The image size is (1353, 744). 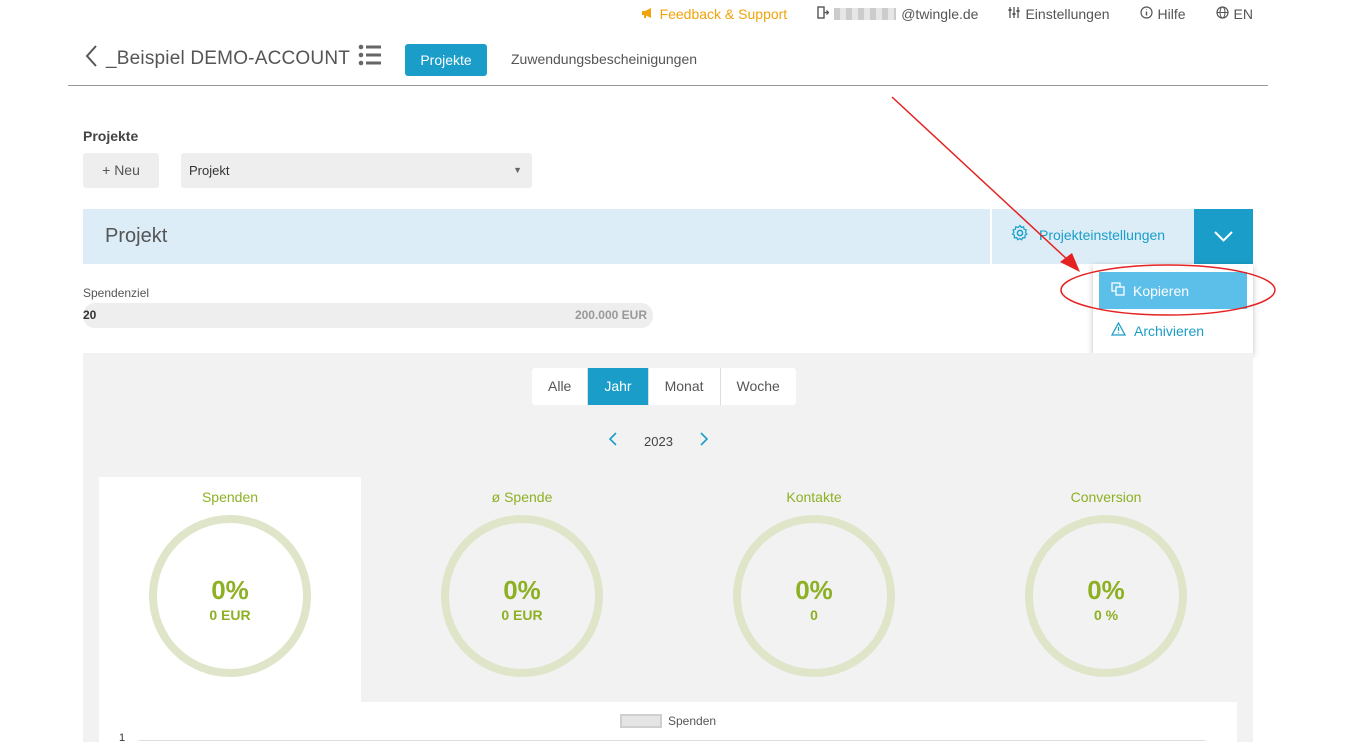 What do you see at coordinates (704, 441) in the screenshot?
I see `chevron-right-icon` at bounding box center [704, 441].